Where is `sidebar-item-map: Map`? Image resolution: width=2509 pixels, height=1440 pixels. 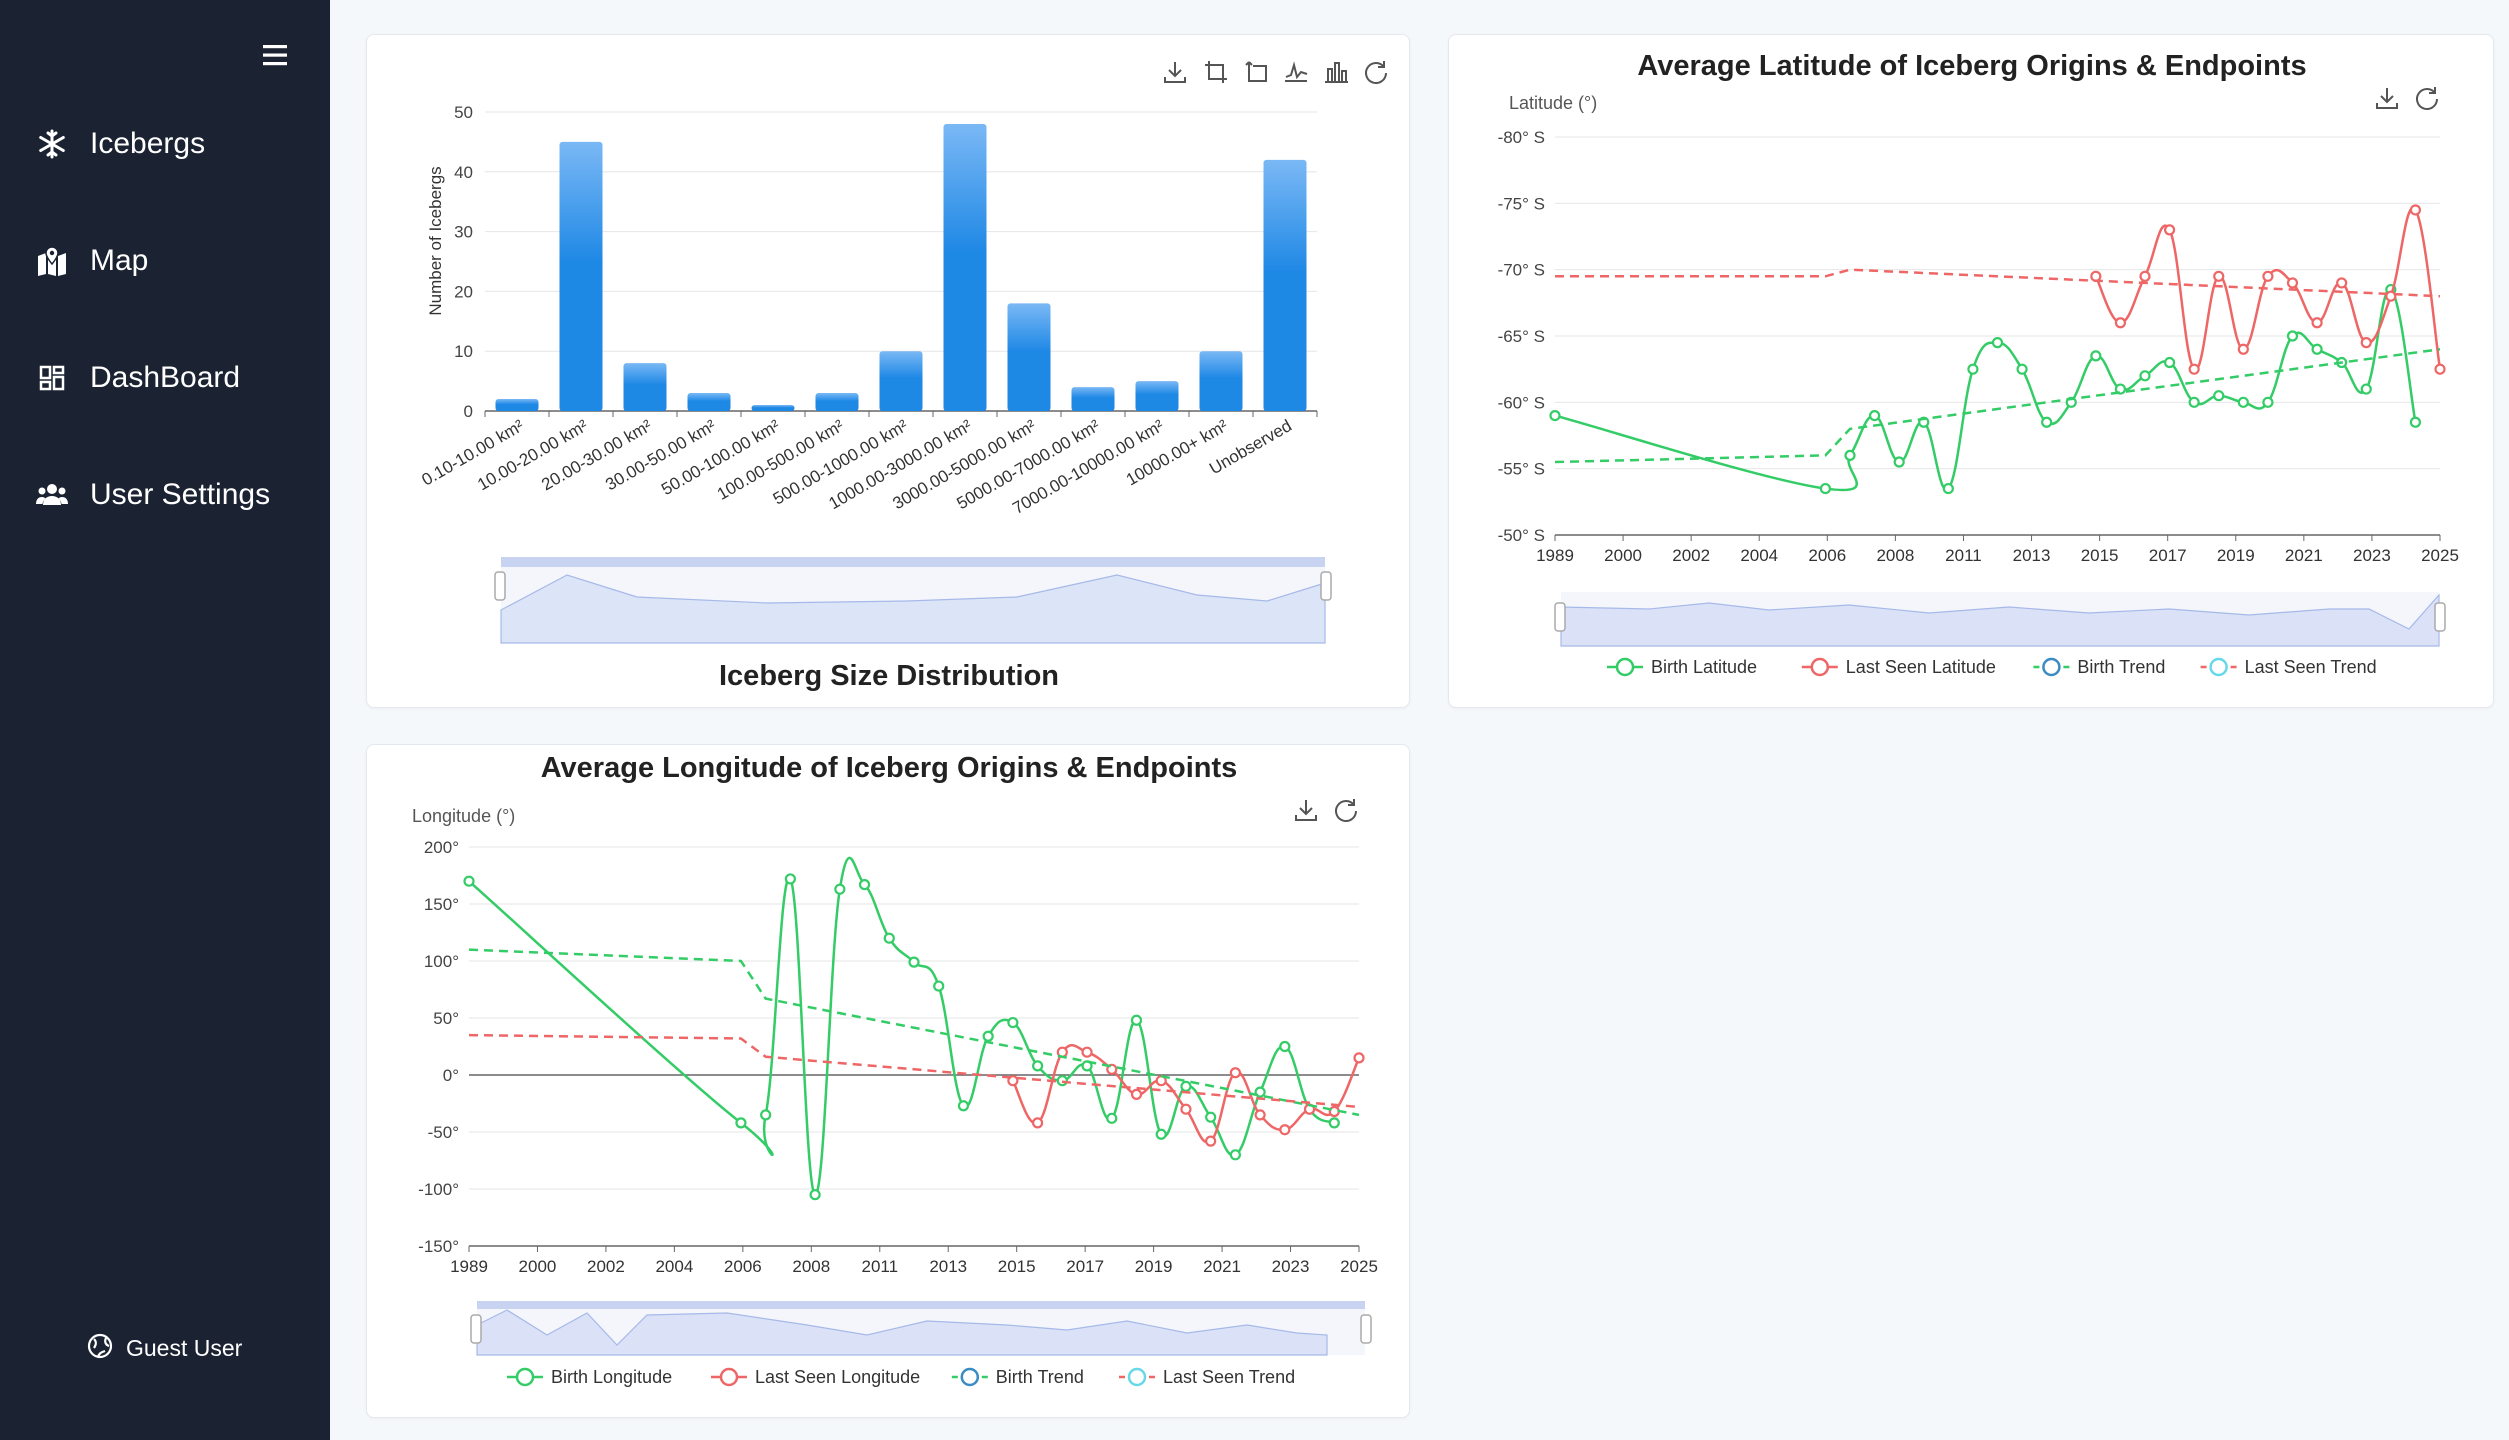 sidebar-item-map: Map is located at coordinates (165, 261).